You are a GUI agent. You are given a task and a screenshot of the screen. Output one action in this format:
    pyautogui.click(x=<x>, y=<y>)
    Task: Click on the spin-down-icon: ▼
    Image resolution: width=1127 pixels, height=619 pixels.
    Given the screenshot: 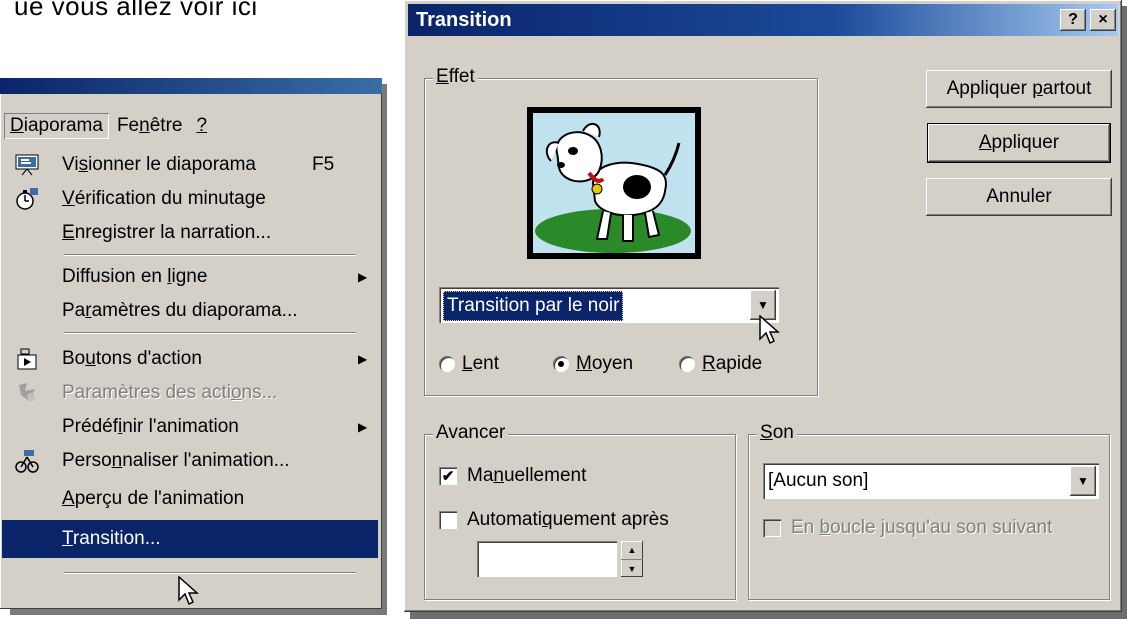 What is the action you would take?
    pyautogui.click(x=632, y=569)
    